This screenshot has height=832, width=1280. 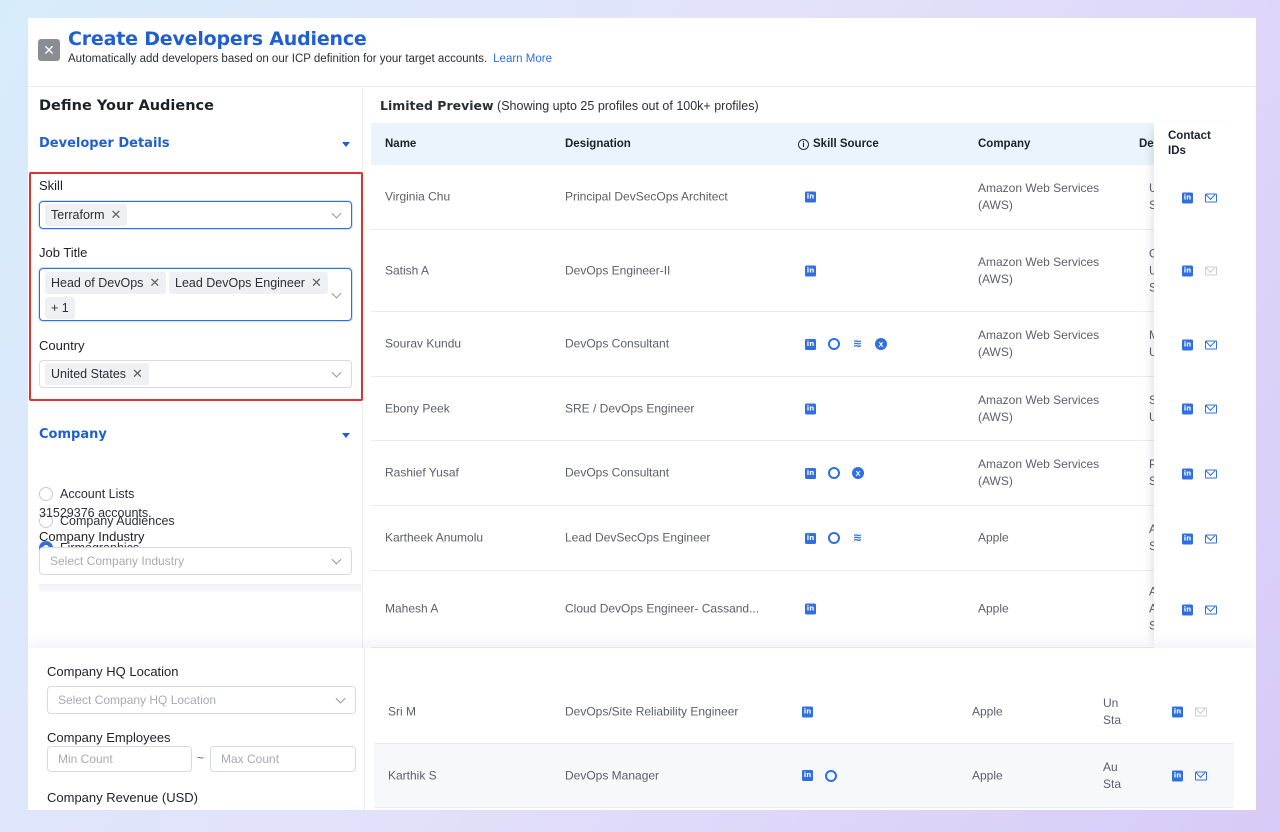 I want to click on country-select: United States ✕, so click(x=195, y=374).